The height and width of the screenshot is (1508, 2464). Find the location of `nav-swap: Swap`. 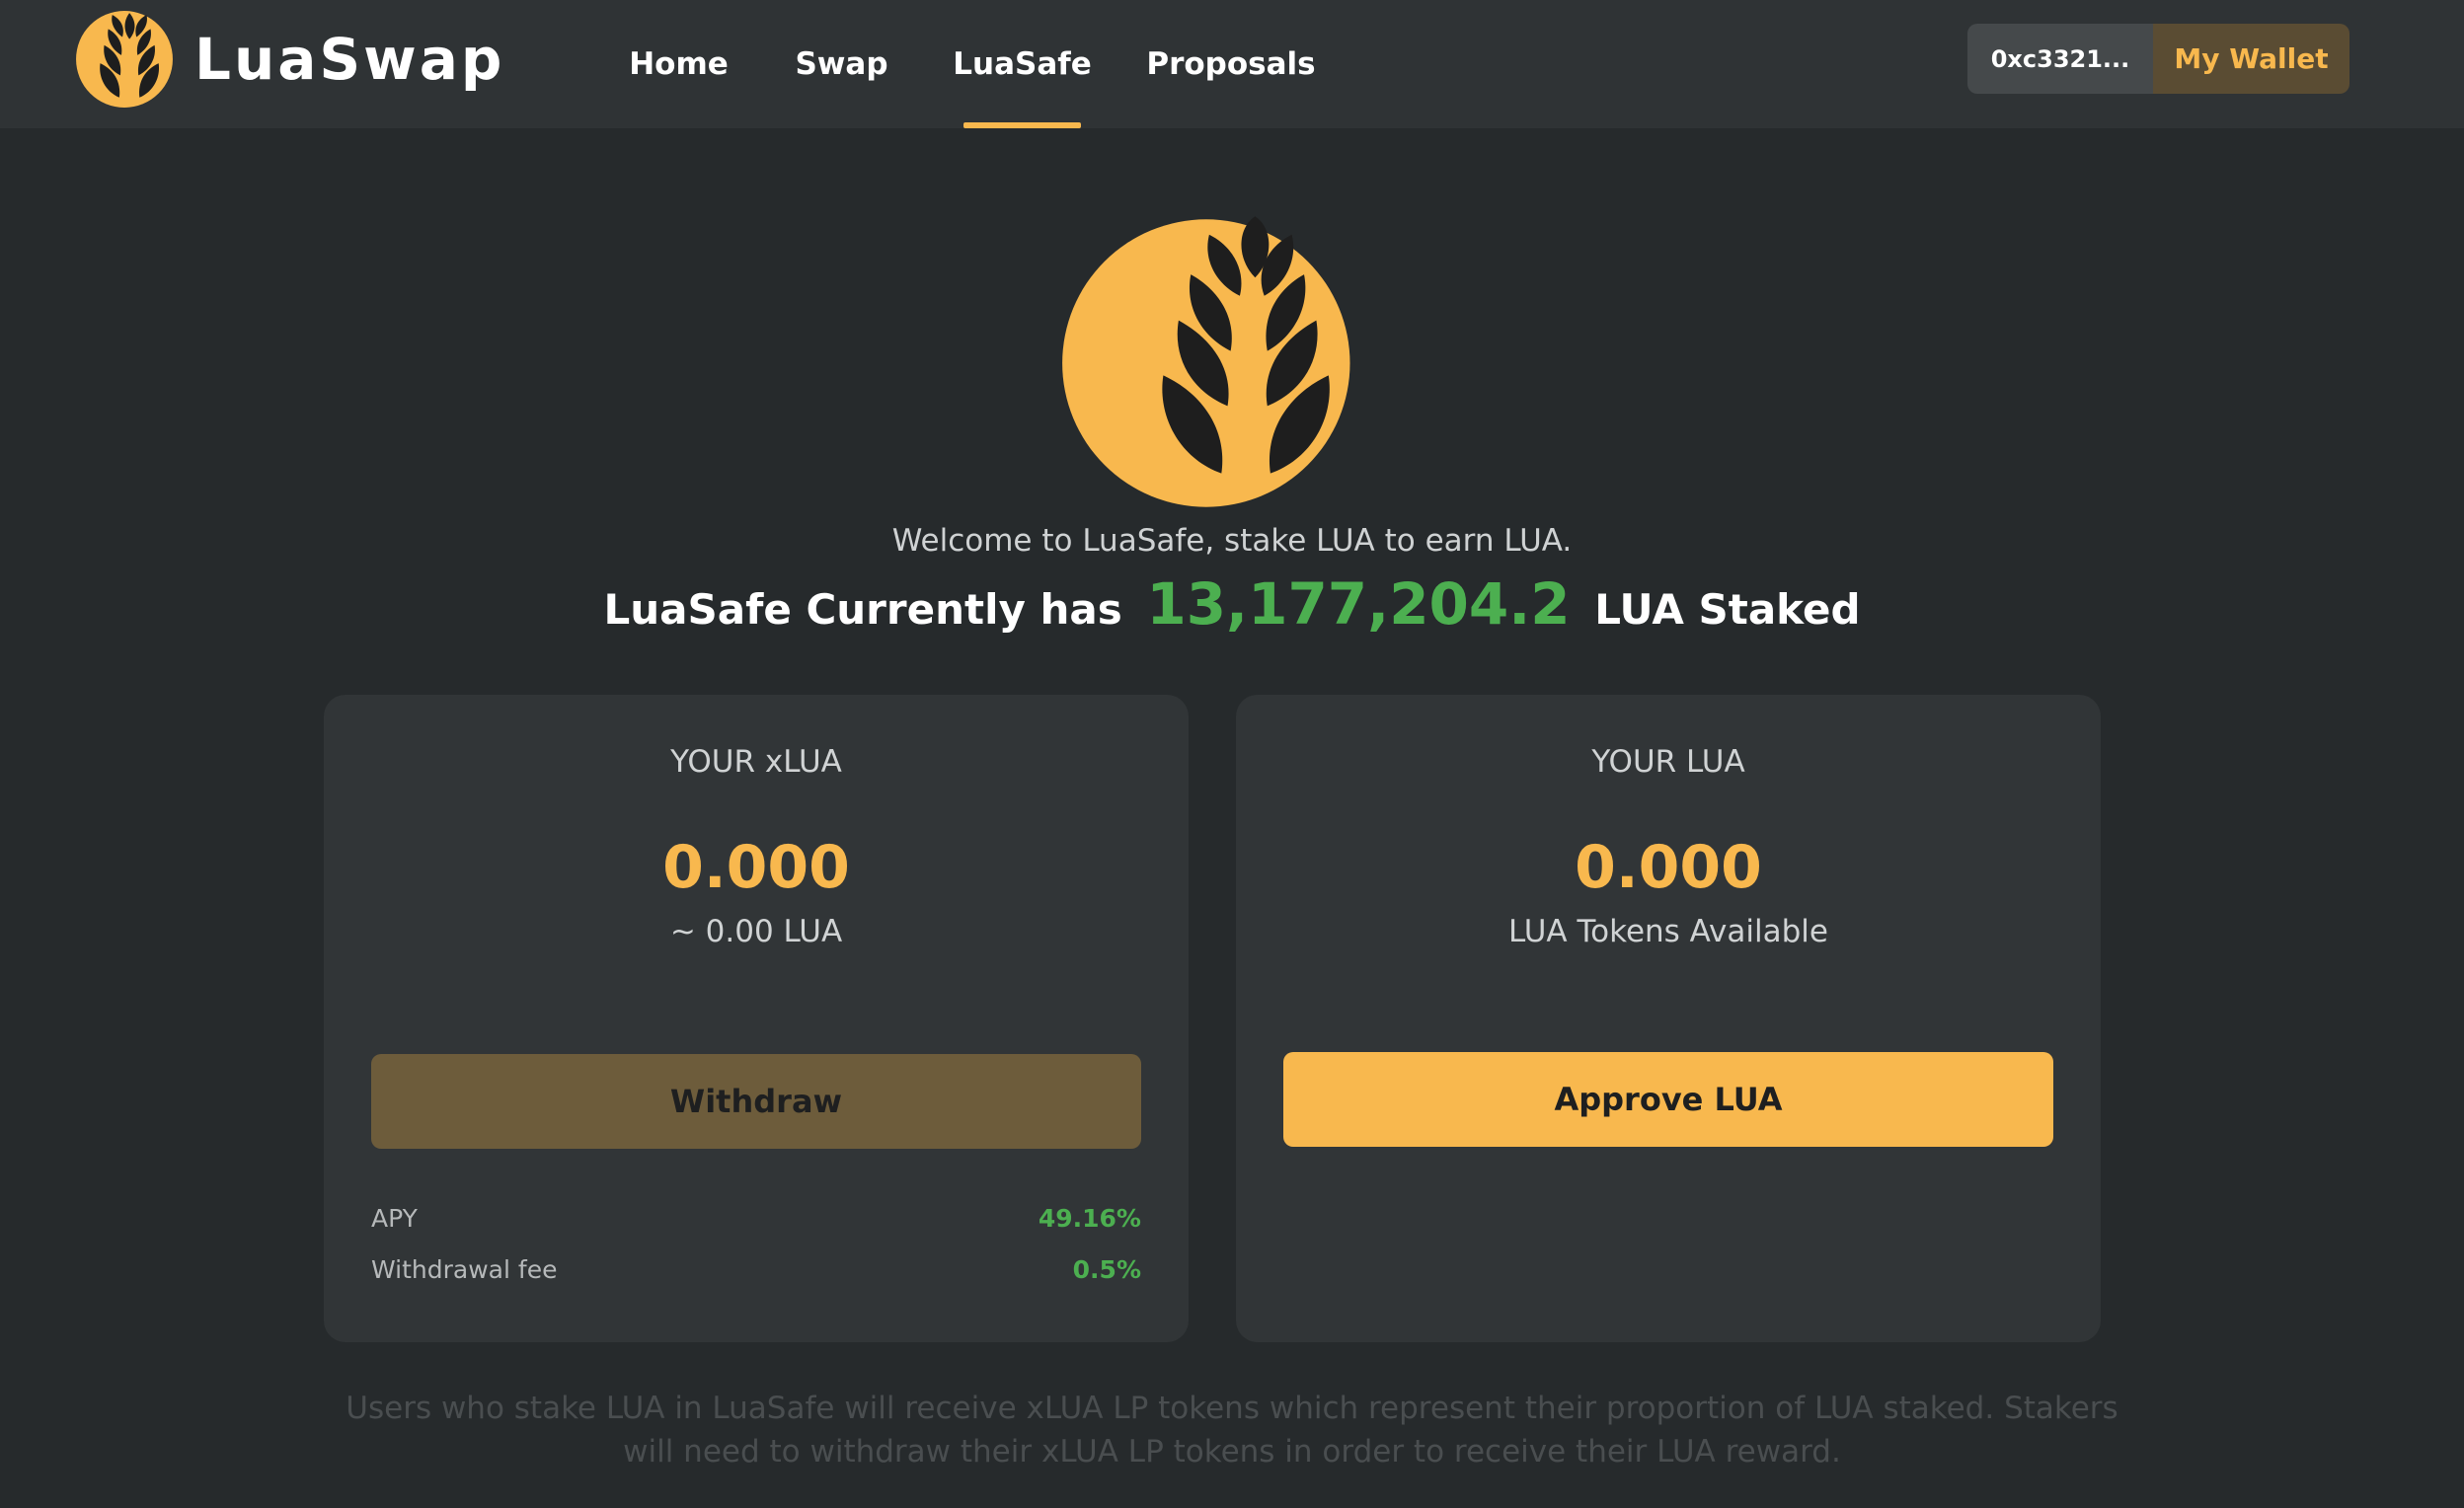

nav-swap: Swap is located at coordinates (841, 64).